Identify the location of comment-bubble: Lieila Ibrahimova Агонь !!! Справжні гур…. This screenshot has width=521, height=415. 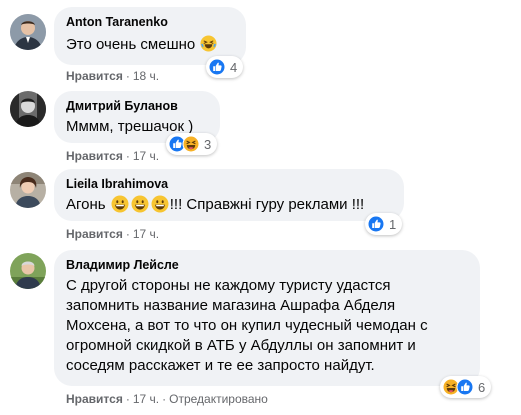
(229, 195).